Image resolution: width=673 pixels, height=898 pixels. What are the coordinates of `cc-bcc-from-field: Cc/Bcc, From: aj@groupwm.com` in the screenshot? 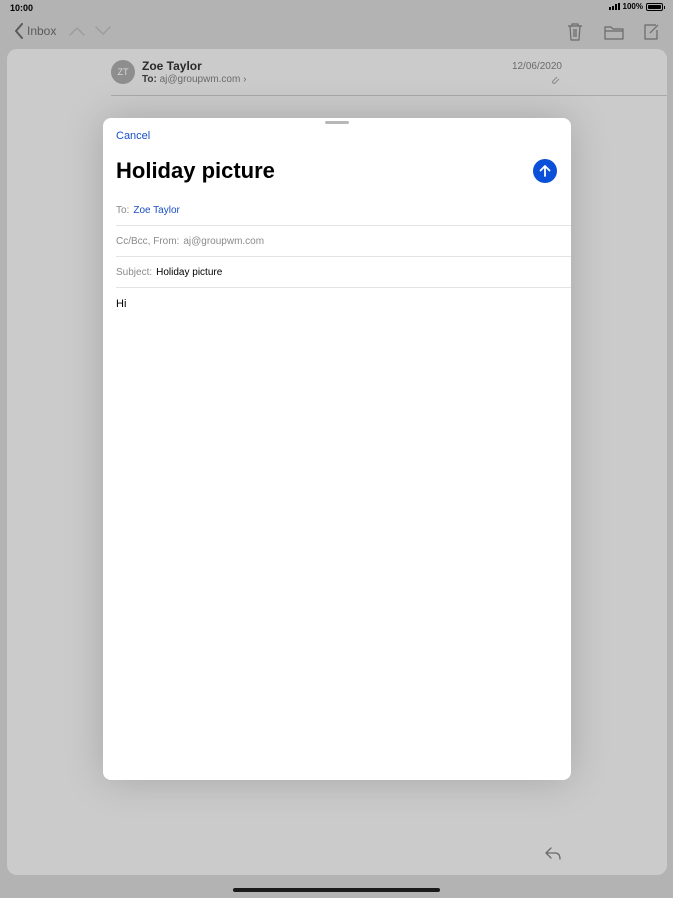 It's located at (343, 241).